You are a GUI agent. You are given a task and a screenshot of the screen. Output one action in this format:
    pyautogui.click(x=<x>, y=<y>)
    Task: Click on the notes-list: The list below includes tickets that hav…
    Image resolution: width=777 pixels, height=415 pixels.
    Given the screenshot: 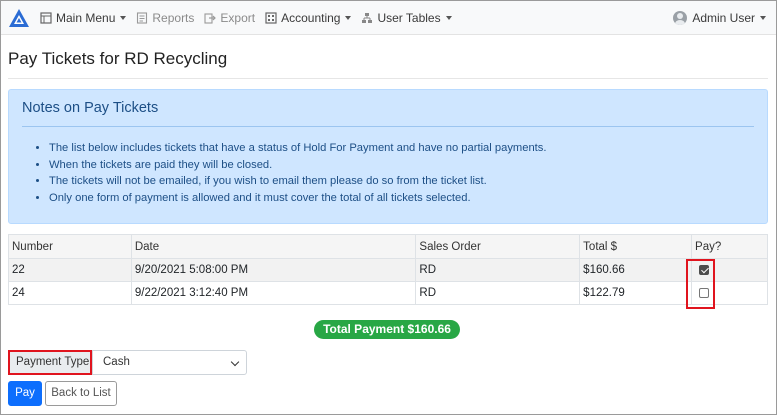 What is the action you would take?
    pyautogui.click(x=297, y=173)
    